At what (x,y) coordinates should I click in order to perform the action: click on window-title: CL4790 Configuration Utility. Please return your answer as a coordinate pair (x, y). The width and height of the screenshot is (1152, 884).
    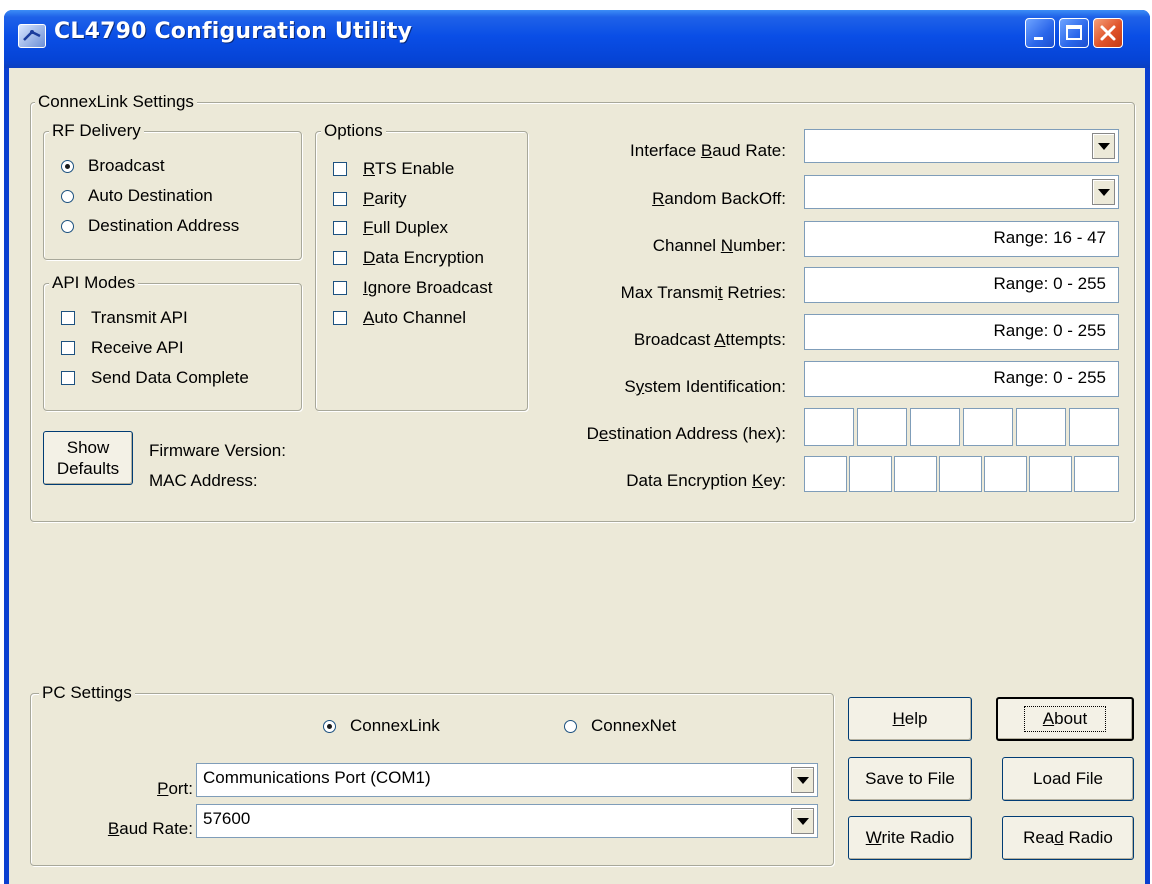
    Looking at the image, I should click on (233, 31).